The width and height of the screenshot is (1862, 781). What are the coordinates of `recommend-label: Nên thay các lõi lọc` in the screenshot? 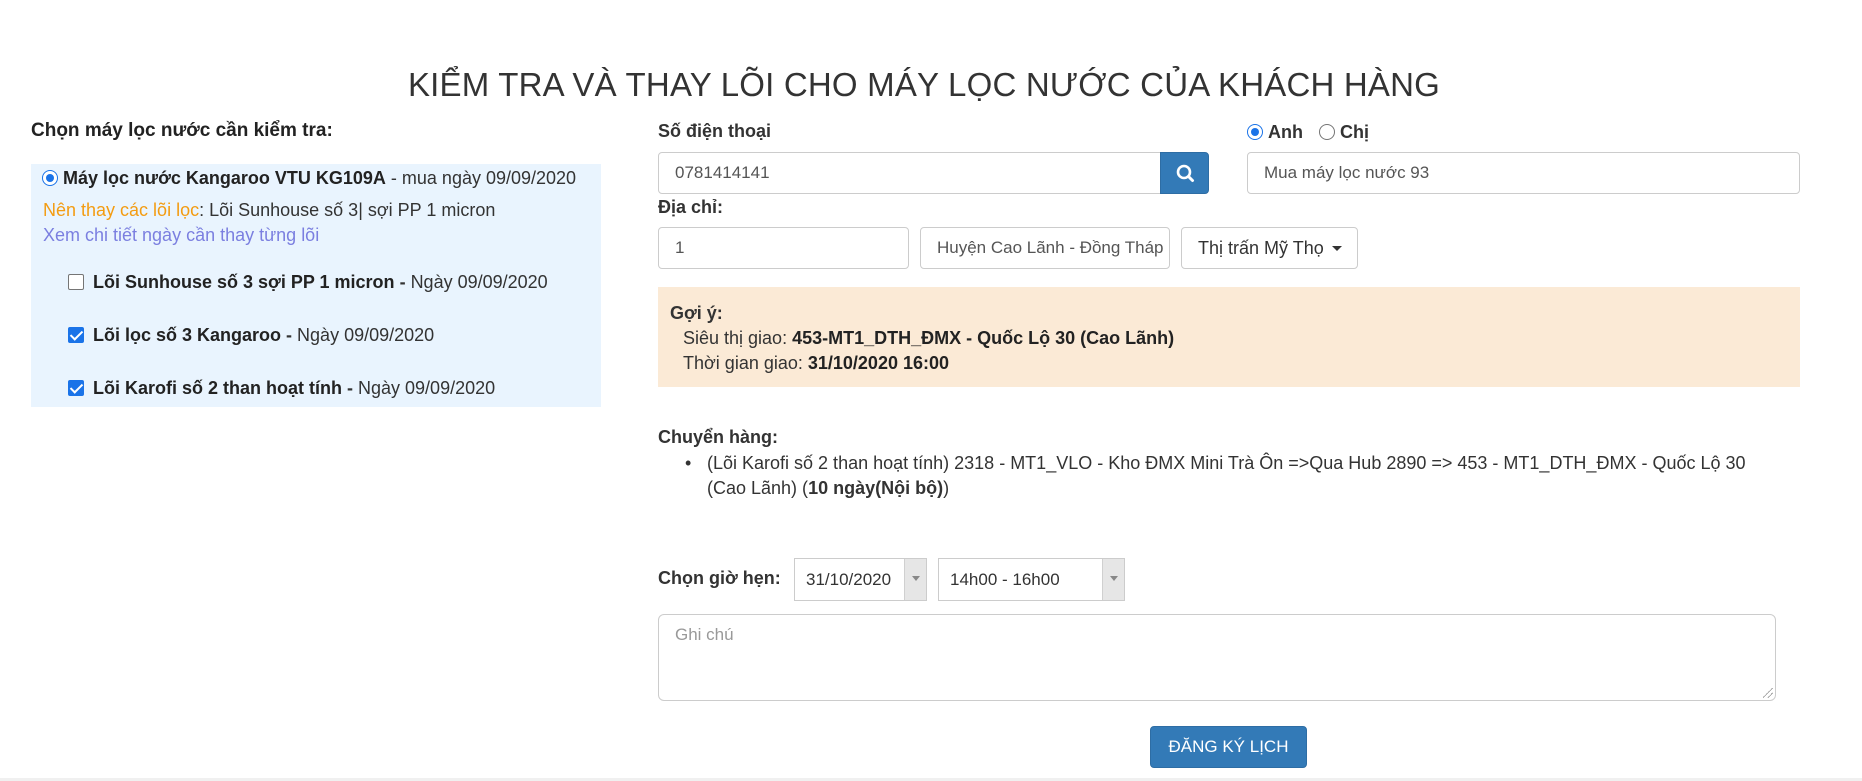 It's located at (121, 210).